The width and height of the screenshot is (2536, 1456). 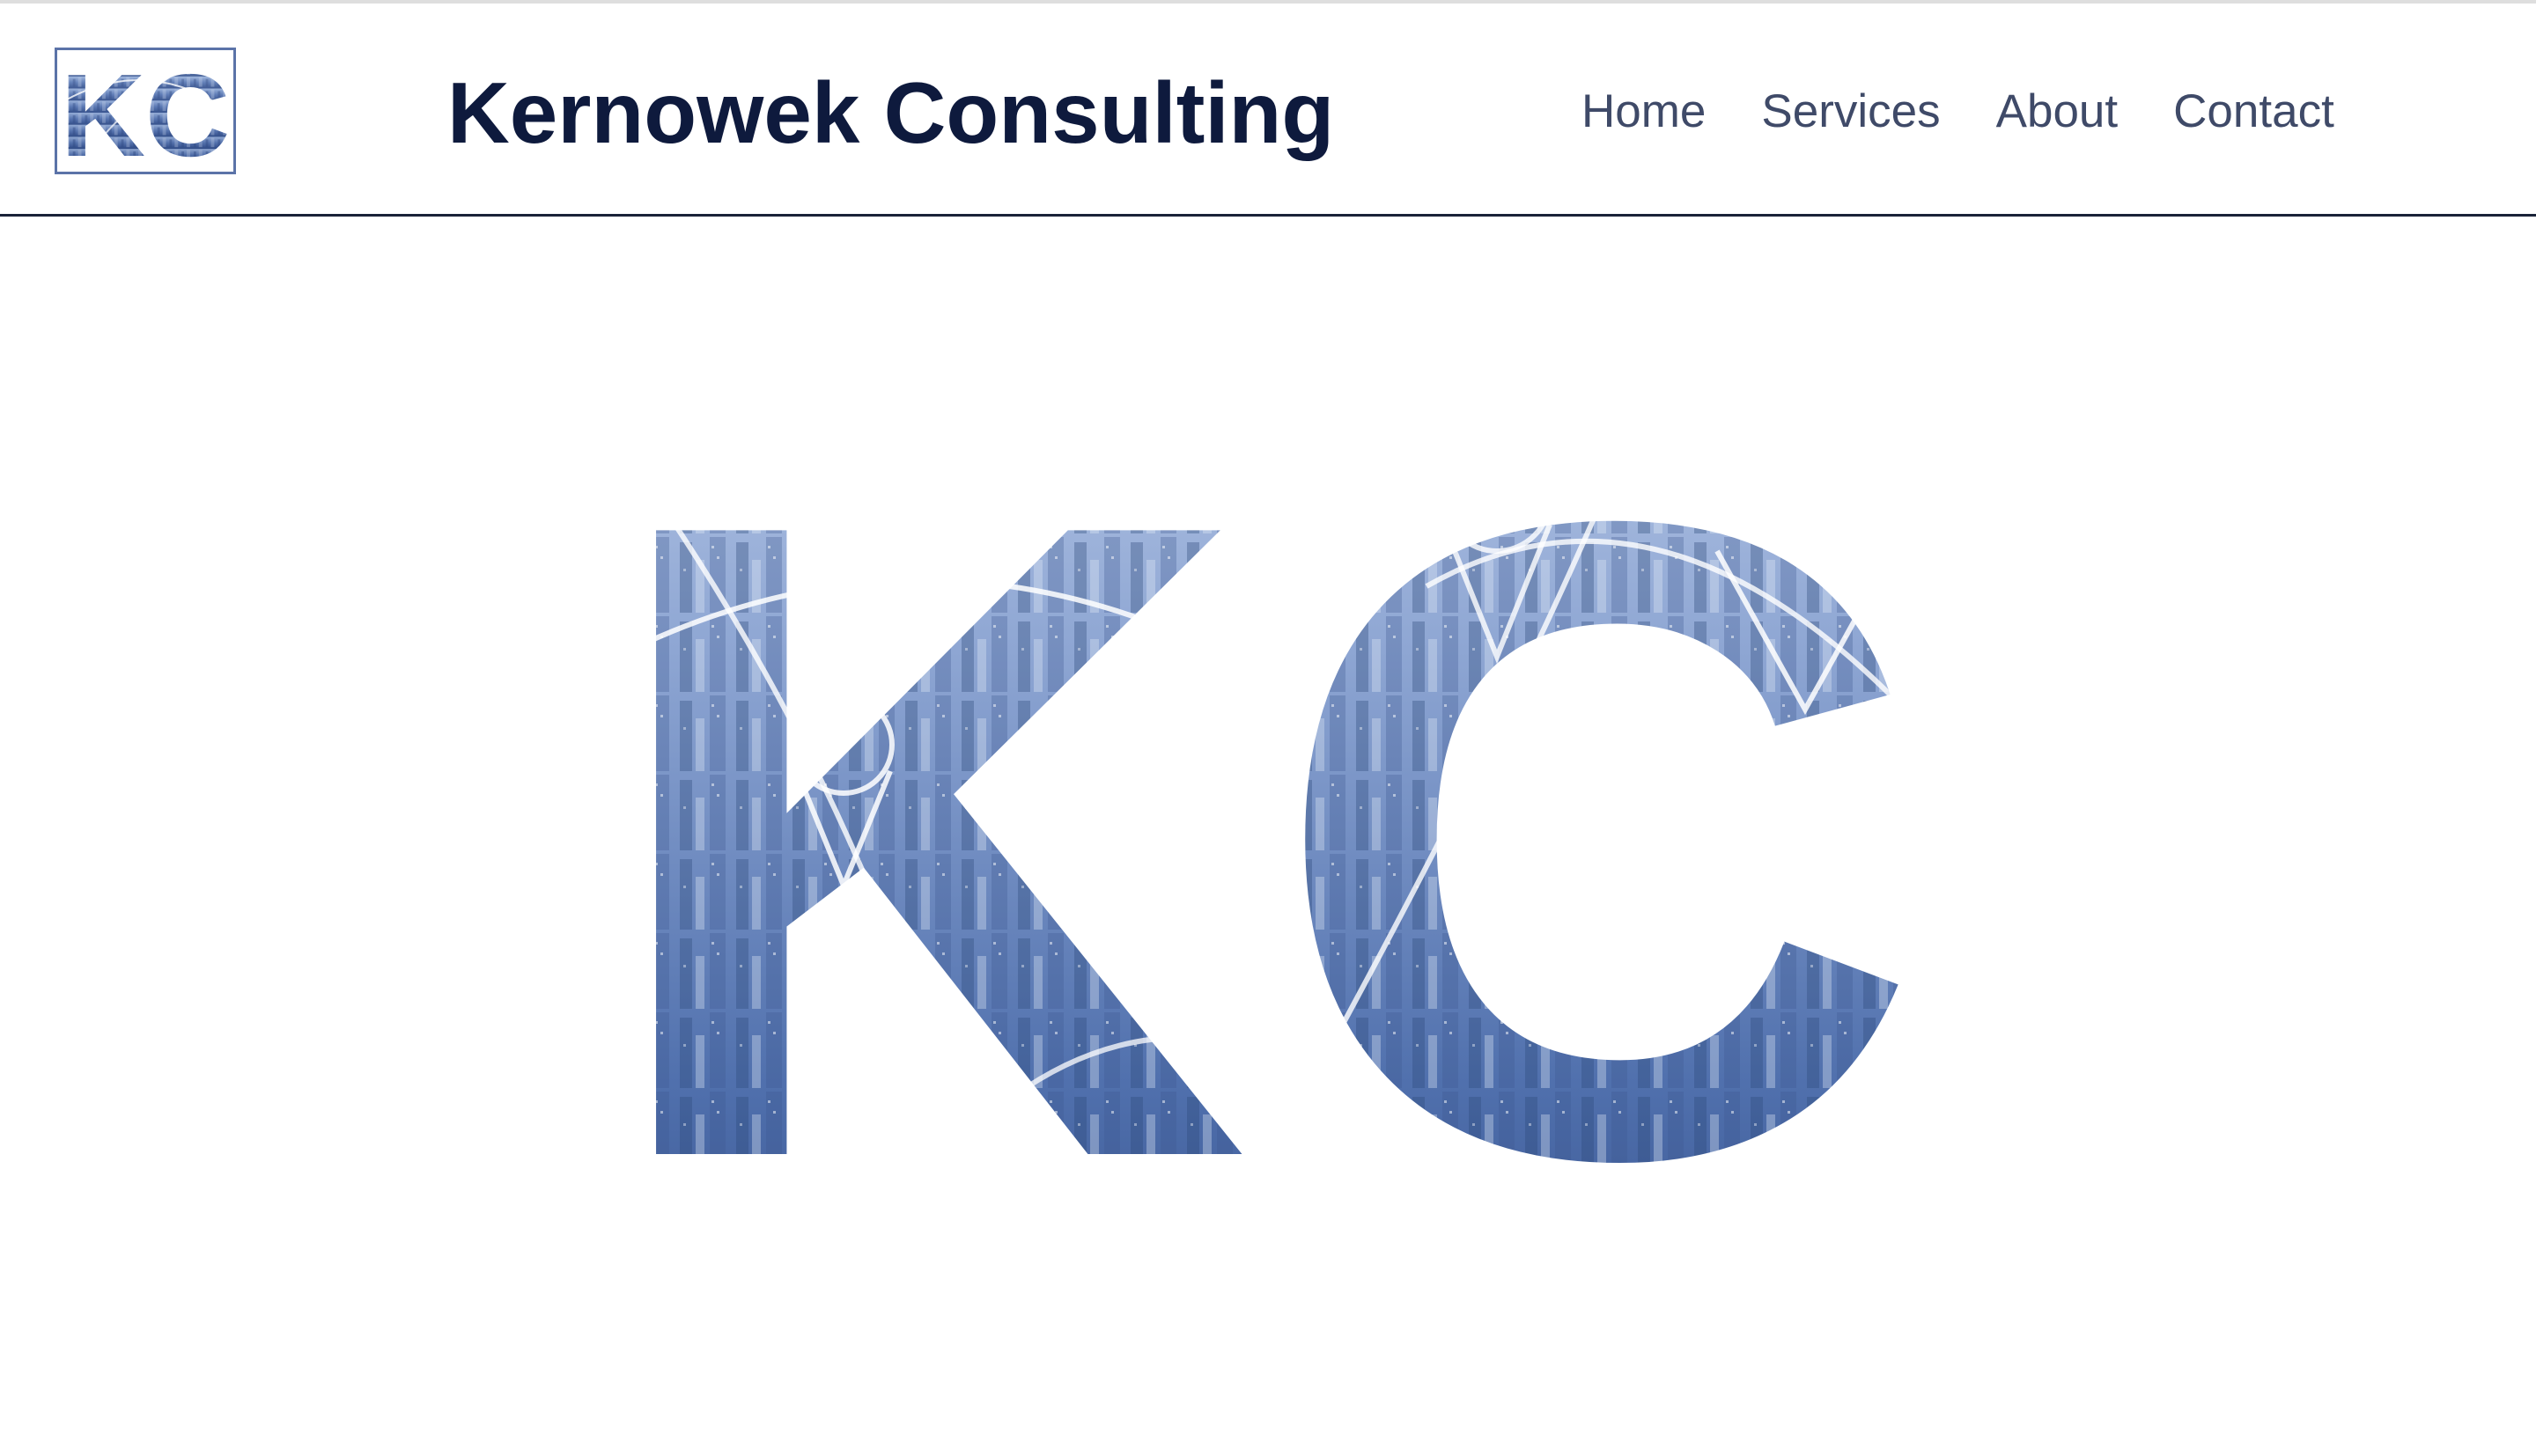 I want to click on nav-link-about: About, so click(x=2057, y=112).